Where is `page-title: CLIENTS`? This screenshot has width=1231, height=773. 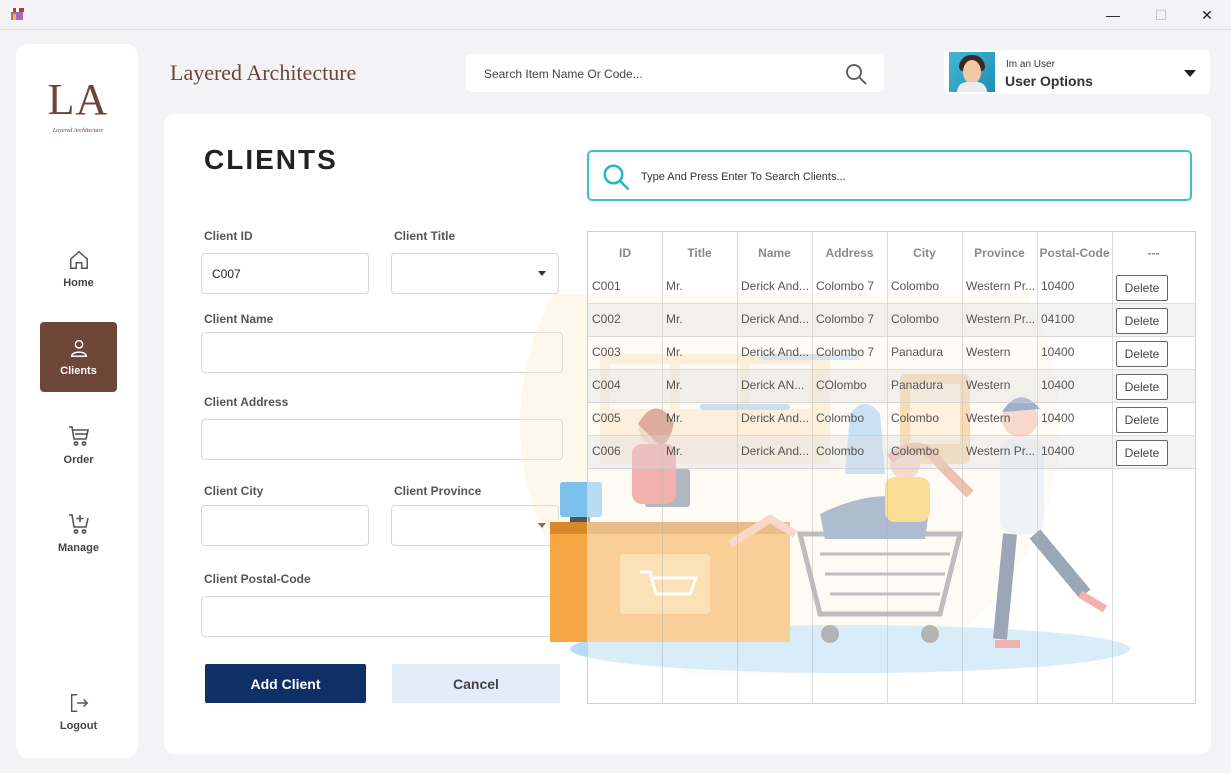
page-title: CLIENTS is located at coordinates (271, 159).